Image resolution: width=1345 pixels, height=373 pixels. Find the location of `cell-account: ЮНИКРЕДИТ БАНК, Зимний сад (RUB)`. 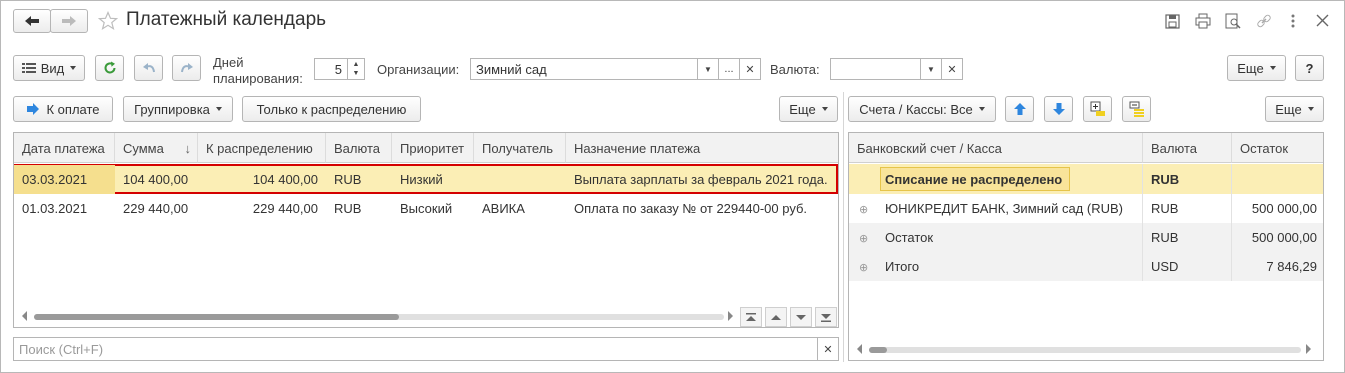

cell-account: ЮНИКРЕДИТ БАНК, Зимний сад (RUB) is located at coordinates (1010, 208).